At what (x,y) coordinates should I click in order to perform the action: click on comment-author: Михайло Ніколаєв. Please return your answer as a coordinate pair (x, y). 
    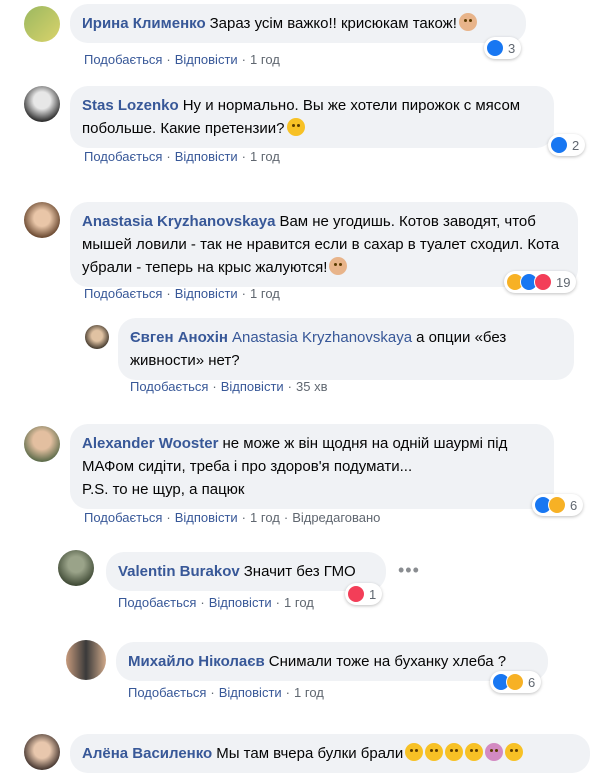
    Looking at the image, I should click on (196, 661).